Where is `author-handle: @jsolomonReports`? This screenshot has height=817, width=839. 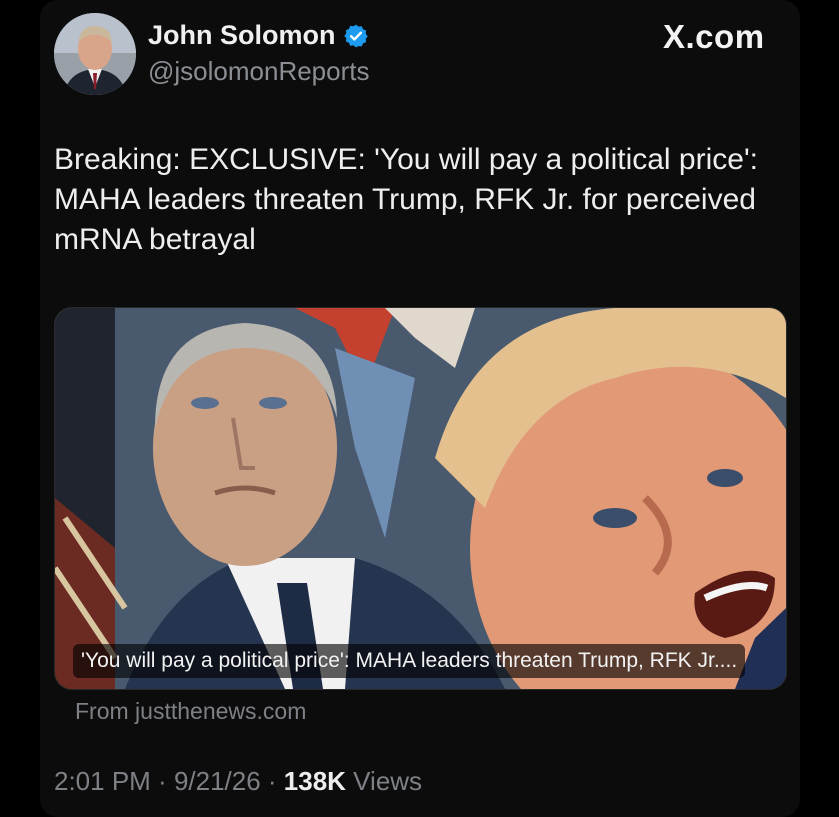 author-handle: @jsolomonReports is located at coordinates (258, 71).